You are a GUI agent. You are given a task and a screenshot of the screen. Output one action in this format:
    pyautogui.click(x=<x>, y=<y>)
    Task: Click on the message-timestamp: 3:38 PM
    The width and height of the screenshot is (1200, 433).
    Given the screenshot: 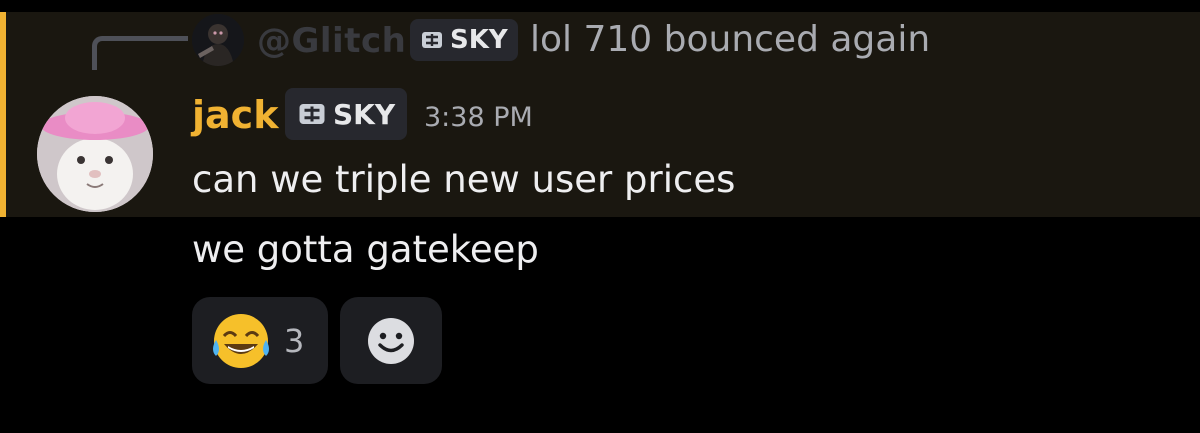 What is the action you would take?
    pyautogui.click(x=478, y=117)
    